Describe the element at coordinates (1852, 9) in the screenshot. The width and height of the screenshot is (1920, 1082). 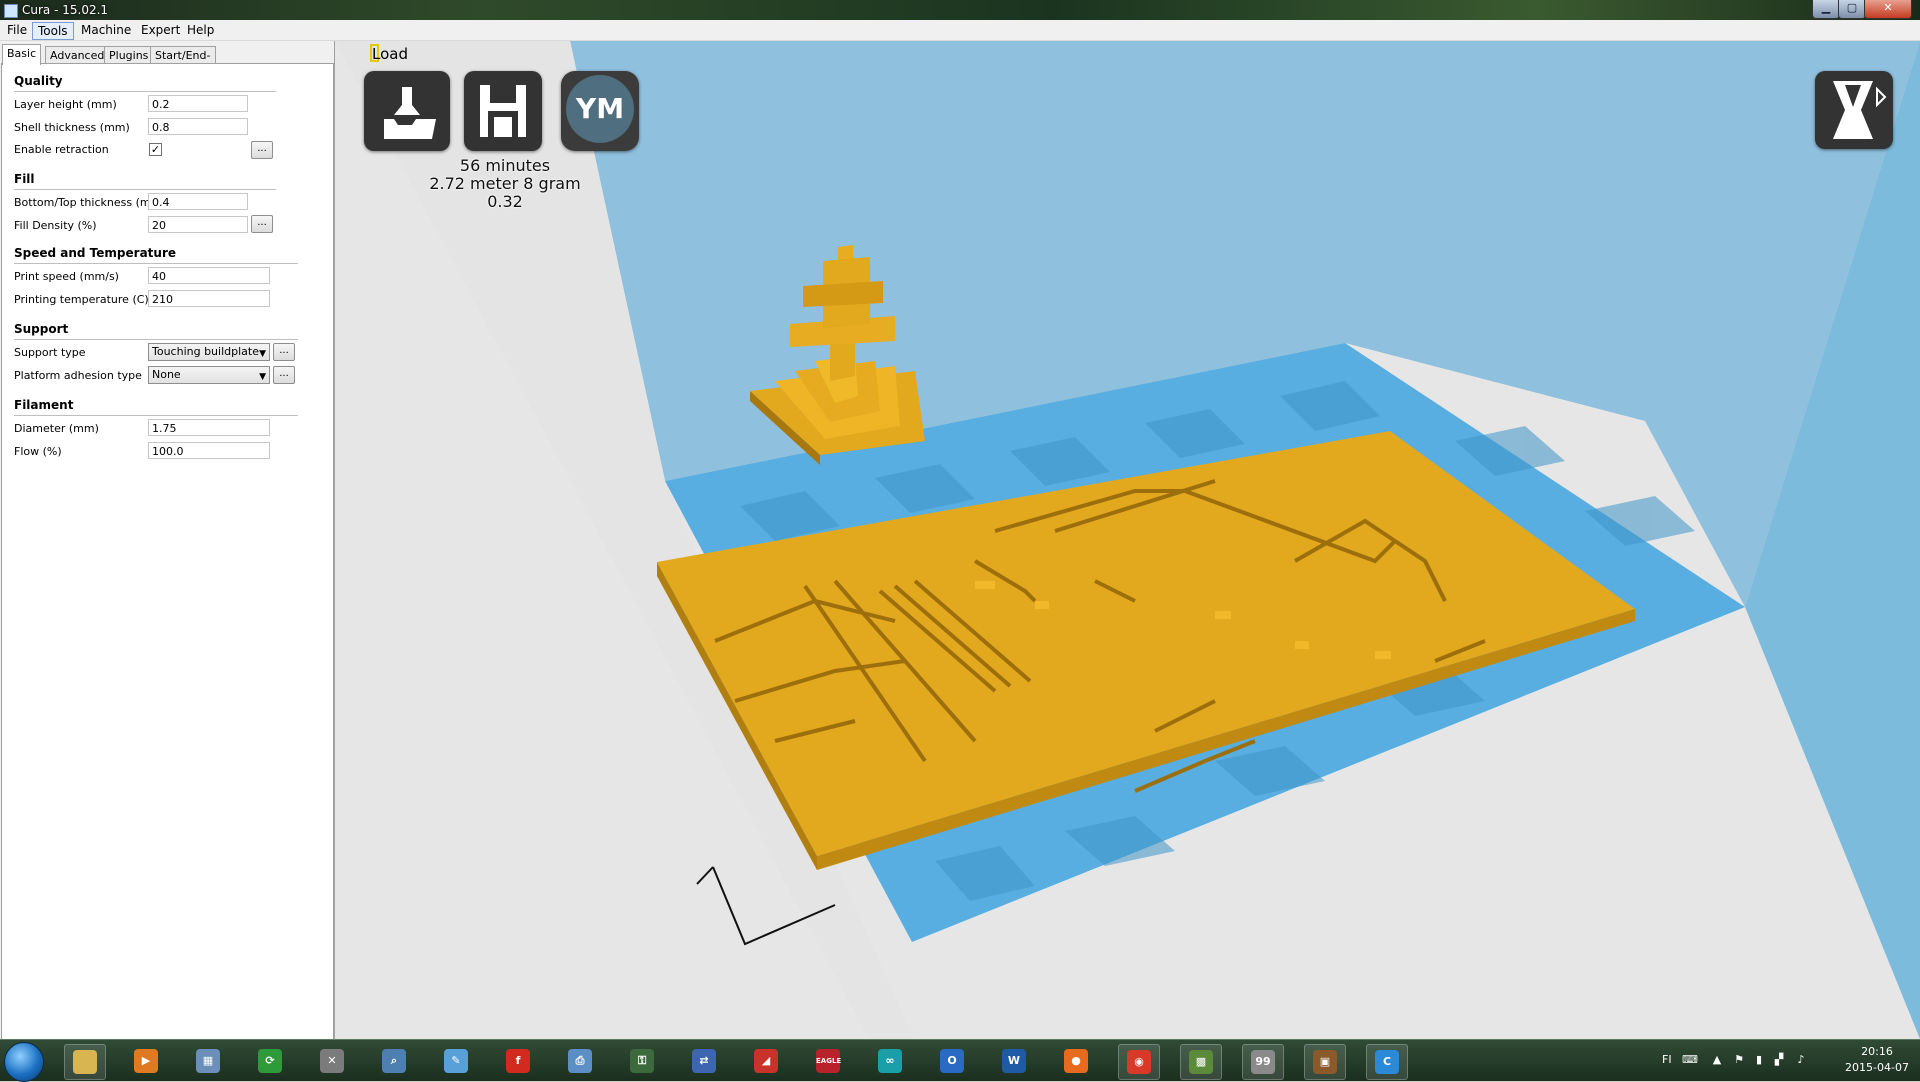
I see `maximize-button: ▢` at that location.